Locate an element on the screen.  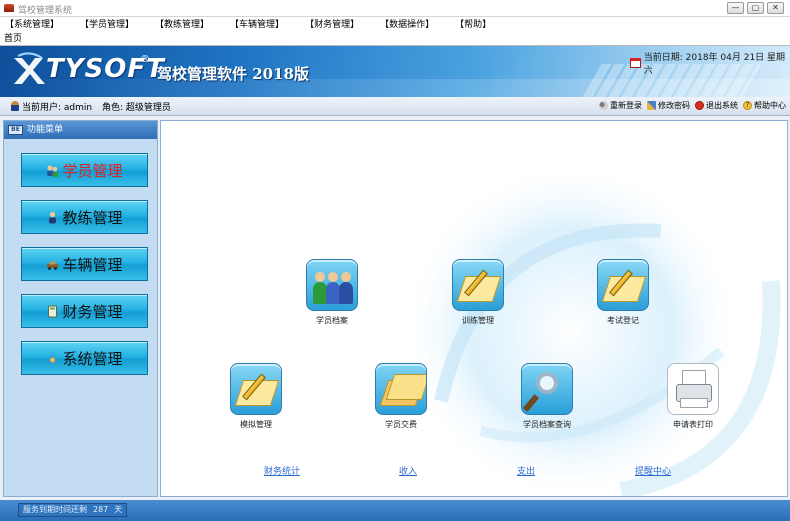
sidebar-item-coaches: 教练管理 is located at coordinates (84, 217).